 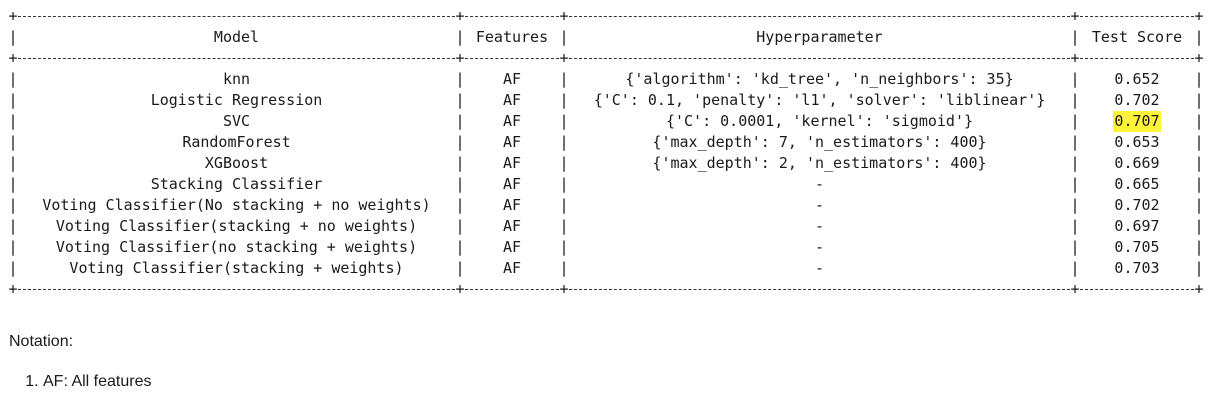 I want to click on notation-section: Notation: AF: All features, so click(x=80, y=362).